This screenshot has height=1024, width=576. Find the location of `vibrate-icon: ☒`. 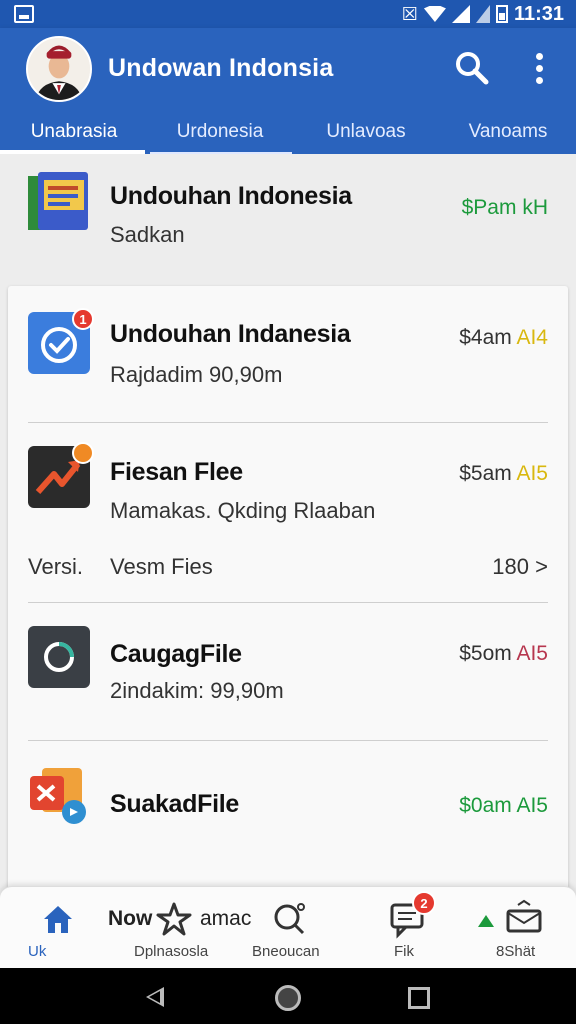

vibrate-icon: ☒ is located at coordinates (409, 13).